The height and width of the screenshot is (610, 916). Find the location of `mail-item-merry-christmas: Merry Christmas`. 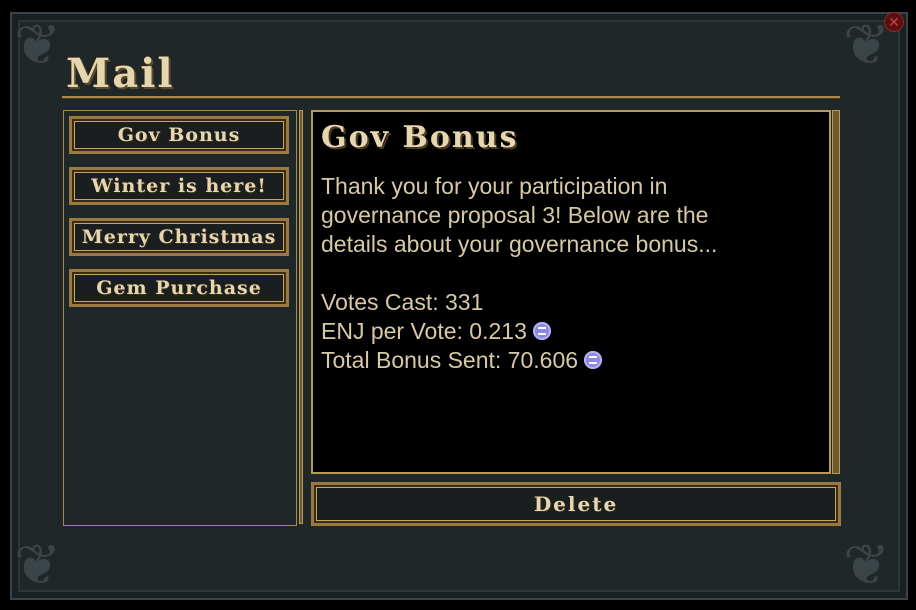

mail-item-merry-christmas: Merry Christmas is located at coordinates (179, 237).